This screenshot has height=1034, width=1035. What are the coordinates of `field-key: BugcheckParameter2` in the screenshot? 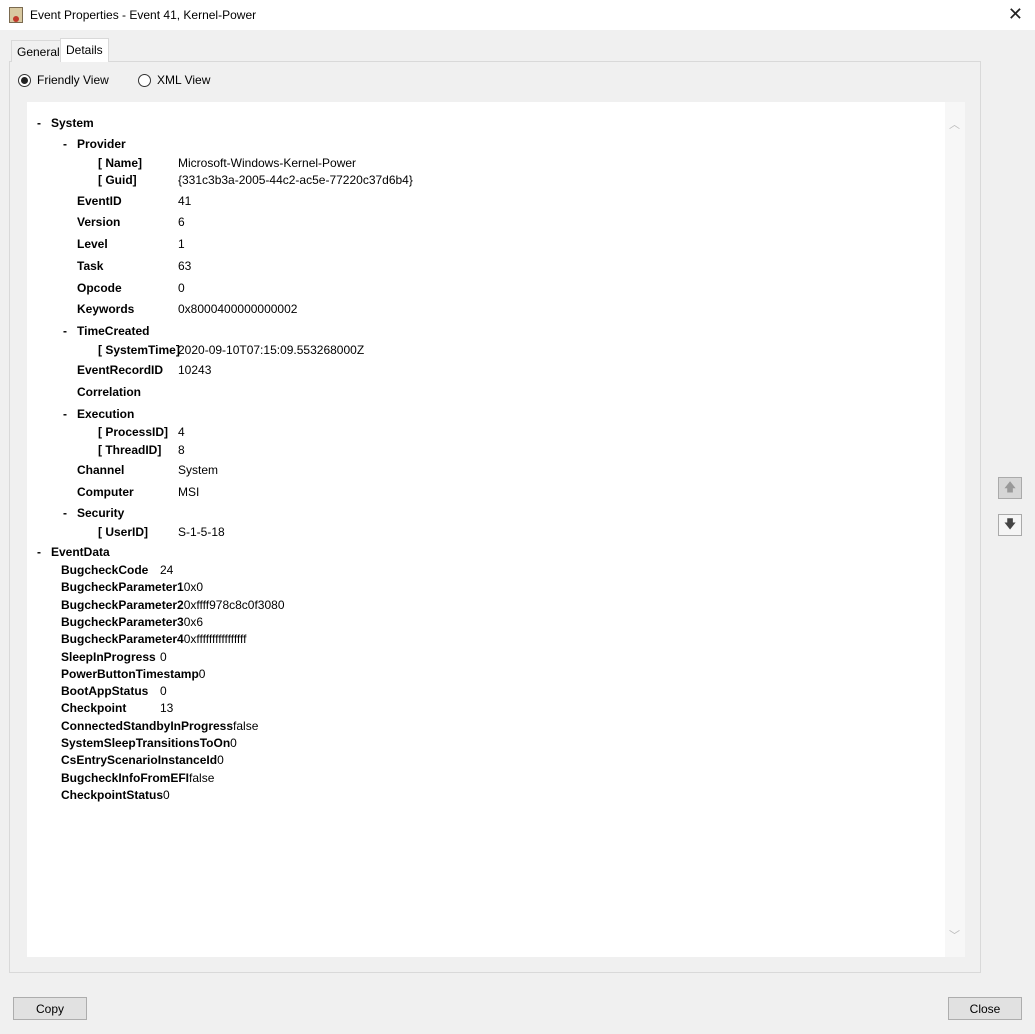 It's located at (122, 604).